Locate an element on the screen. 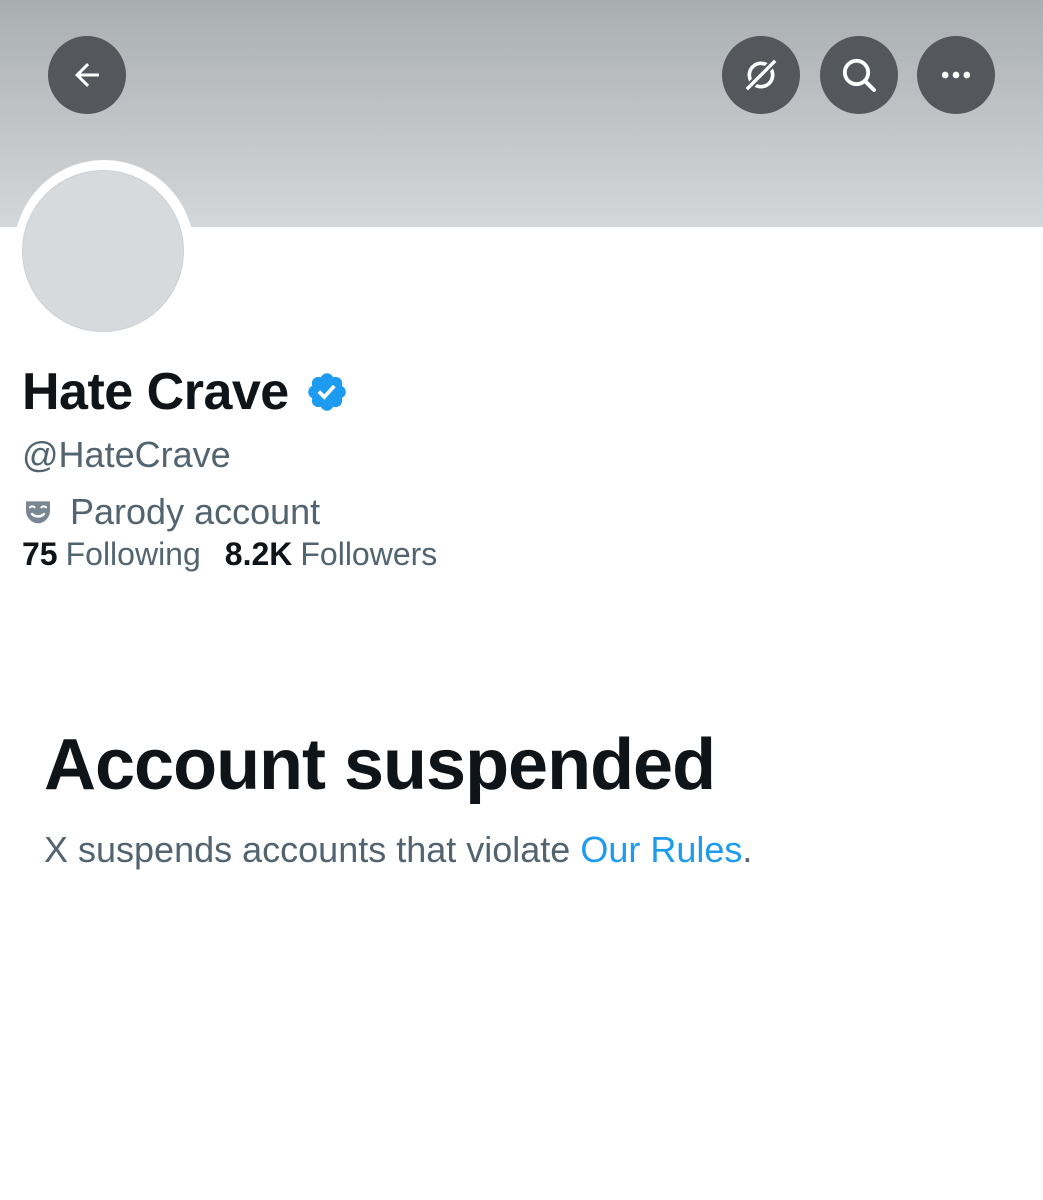 This screenshot has width=1043, height=1200. profile-handle: @HateCrave is located at coordinates (126, 454).